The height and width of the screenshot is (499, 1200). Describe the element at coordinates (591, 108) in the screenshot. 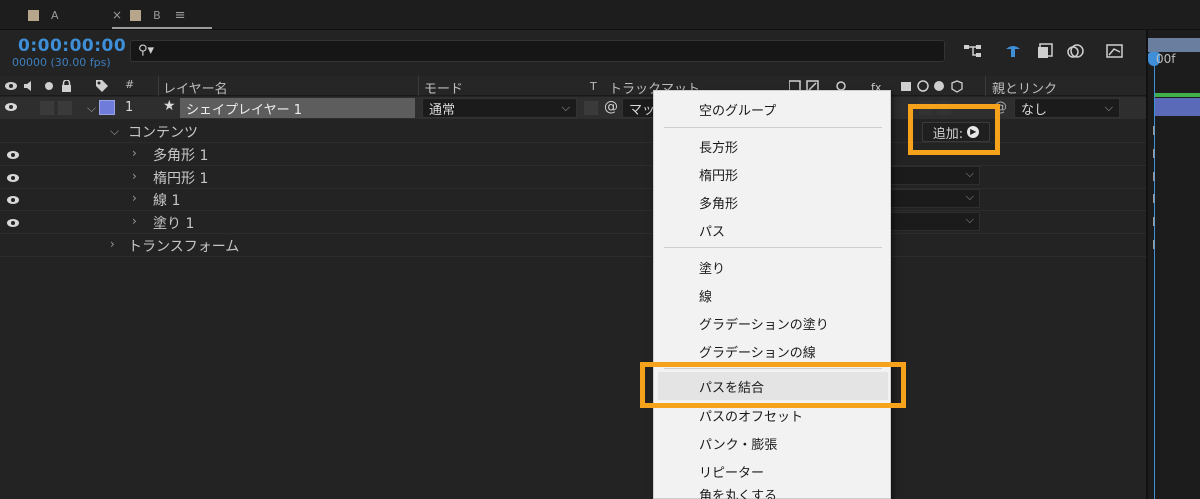

I see `preserve-transparency-checkbox` at that location.